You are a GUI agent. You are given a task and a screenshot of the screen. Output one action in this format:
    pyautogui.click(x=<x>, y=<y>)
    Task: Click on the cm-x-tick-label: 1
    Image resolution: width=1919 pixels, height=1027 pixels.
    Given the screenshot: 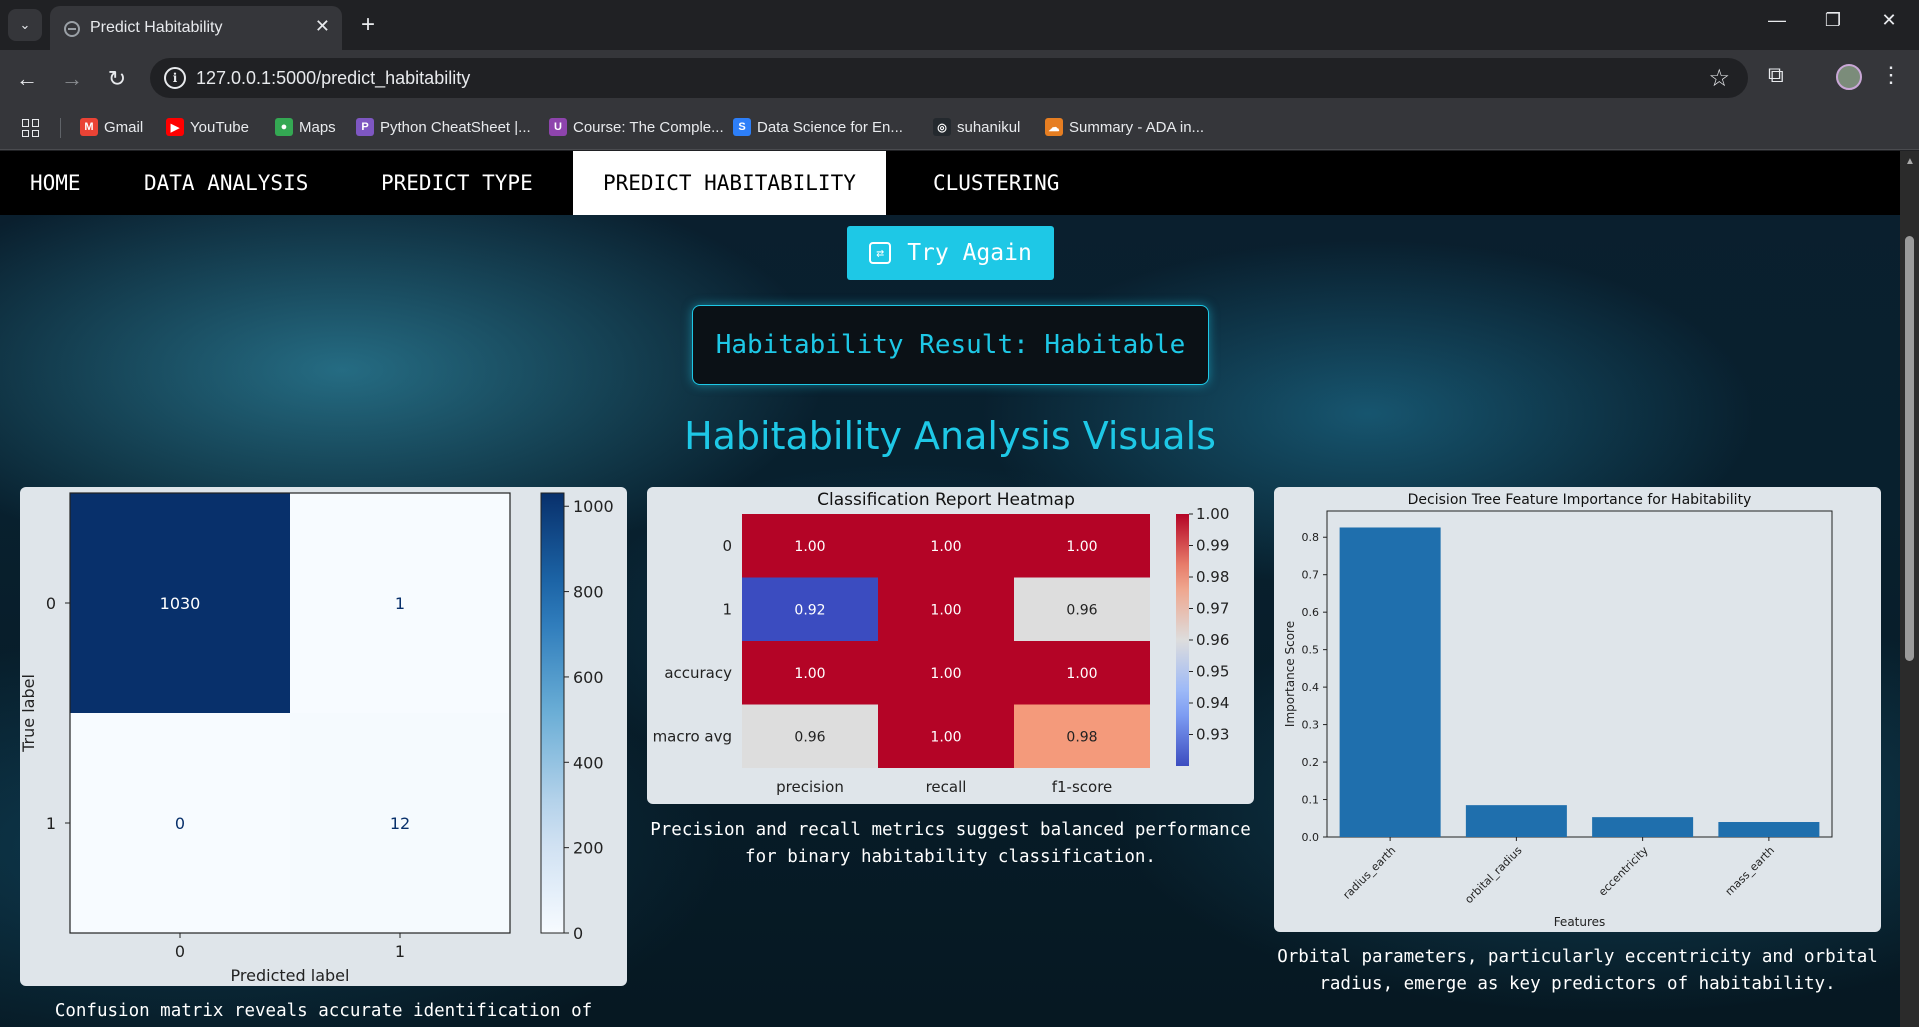 What is the action you would take?
    pyautogui.click(x=400, y=951)
    